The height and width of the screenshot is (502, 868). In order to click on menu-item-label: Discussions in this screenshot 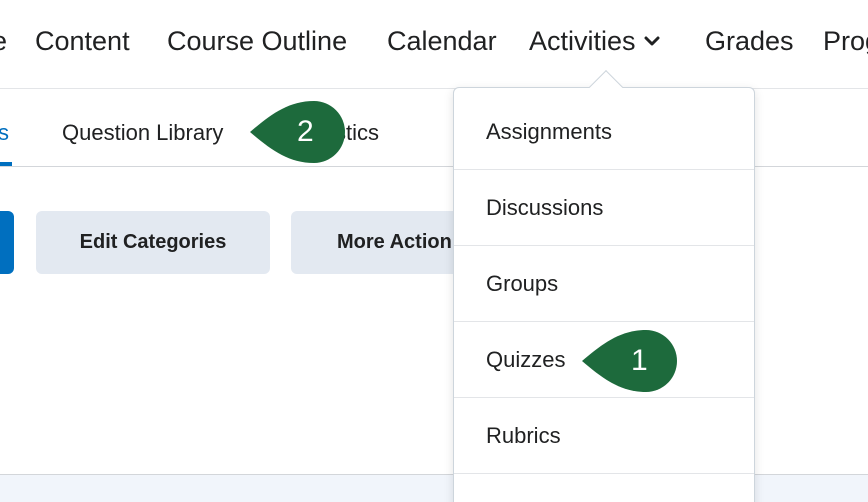, I will do `click(545, 207)`.